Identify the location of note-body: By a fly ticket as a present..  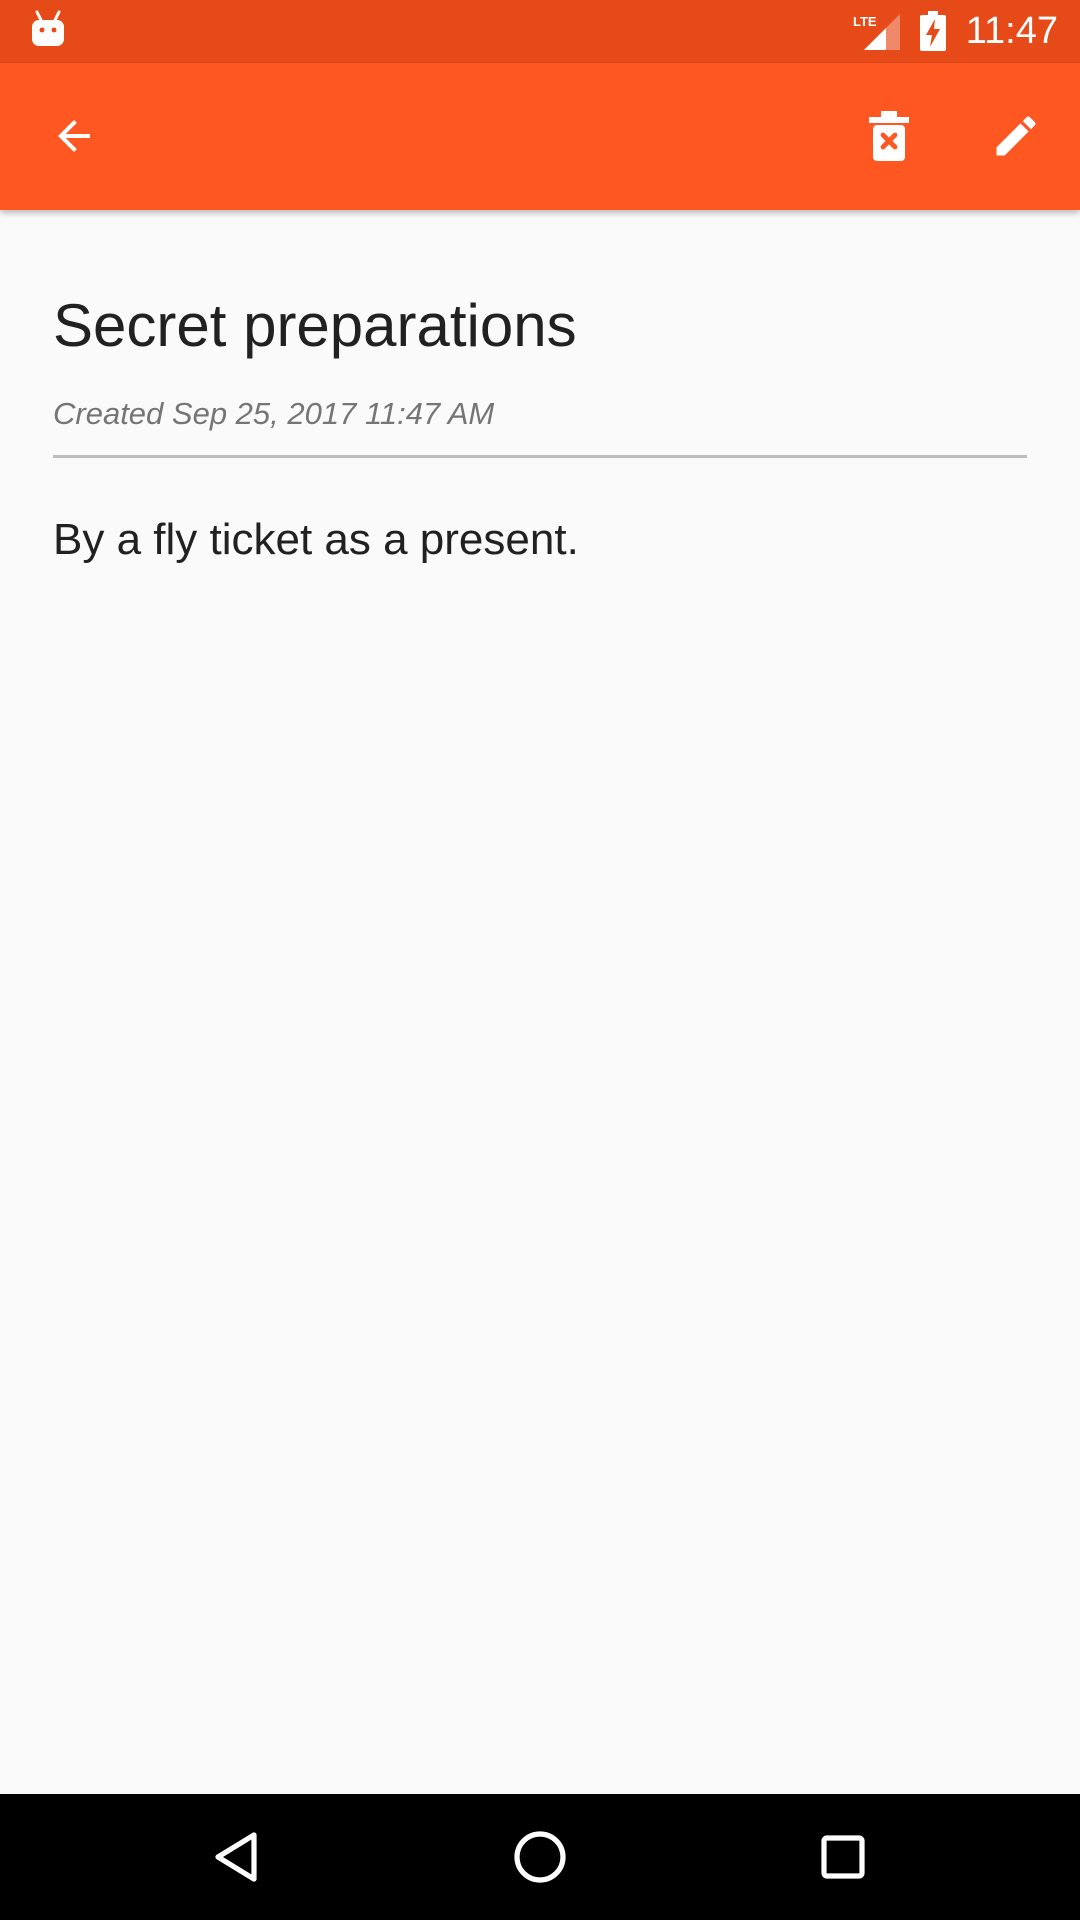
(316, 539).